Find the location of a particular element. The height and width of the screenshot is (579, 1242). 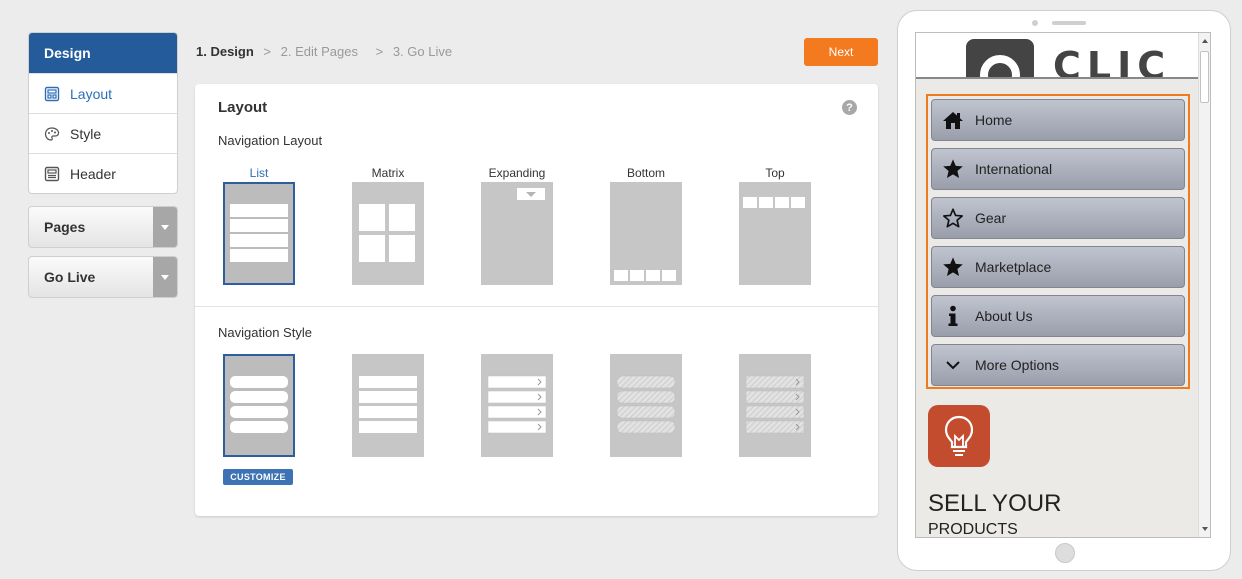

next-button: Next is located at coordinates (841, 52).